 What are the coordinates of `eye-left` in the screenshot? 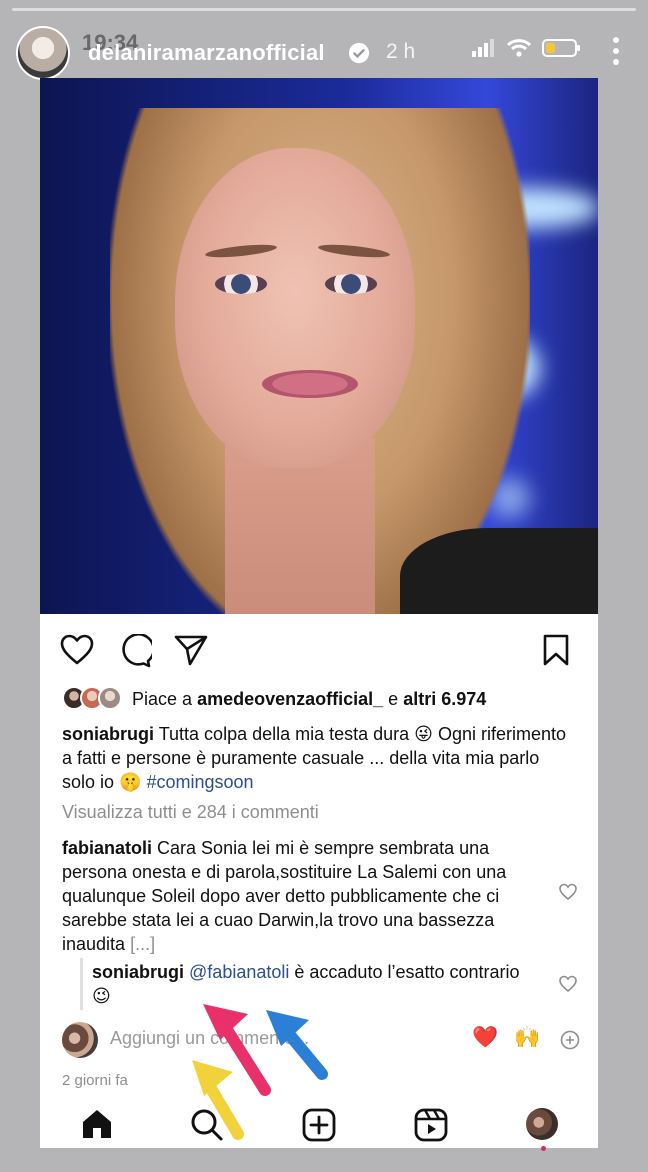 It's located at (241, 284).